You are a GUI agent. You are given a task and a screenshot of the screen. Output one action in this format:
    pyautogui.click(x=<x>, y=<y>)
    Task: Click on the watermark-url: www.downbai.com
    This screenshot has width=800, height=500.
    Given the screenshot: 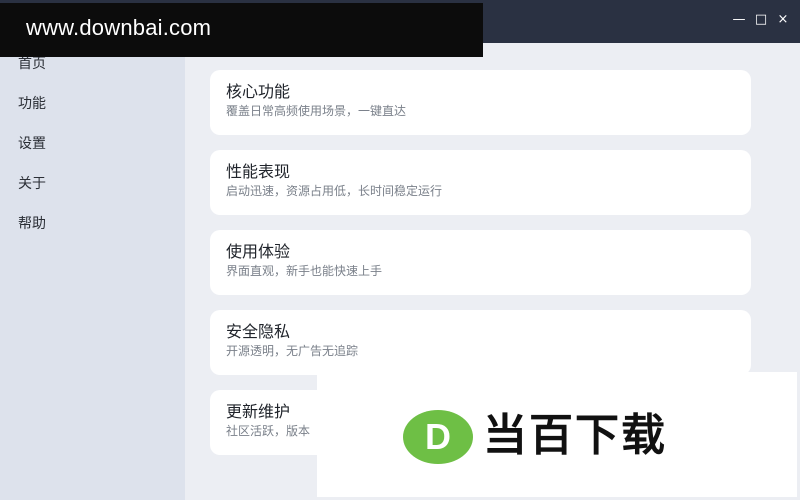 What is the action you would take?
    pyautogui.click(x=119, y=27)
    